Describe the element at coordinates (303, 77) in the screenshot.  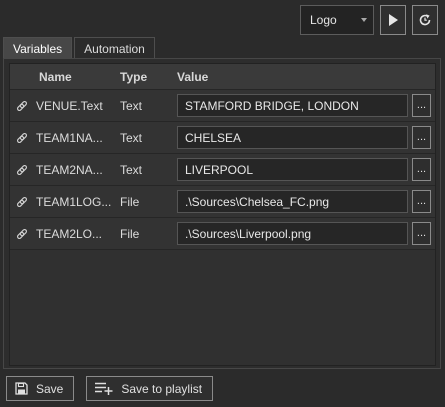
I see `column-header-value: Value` at that location.